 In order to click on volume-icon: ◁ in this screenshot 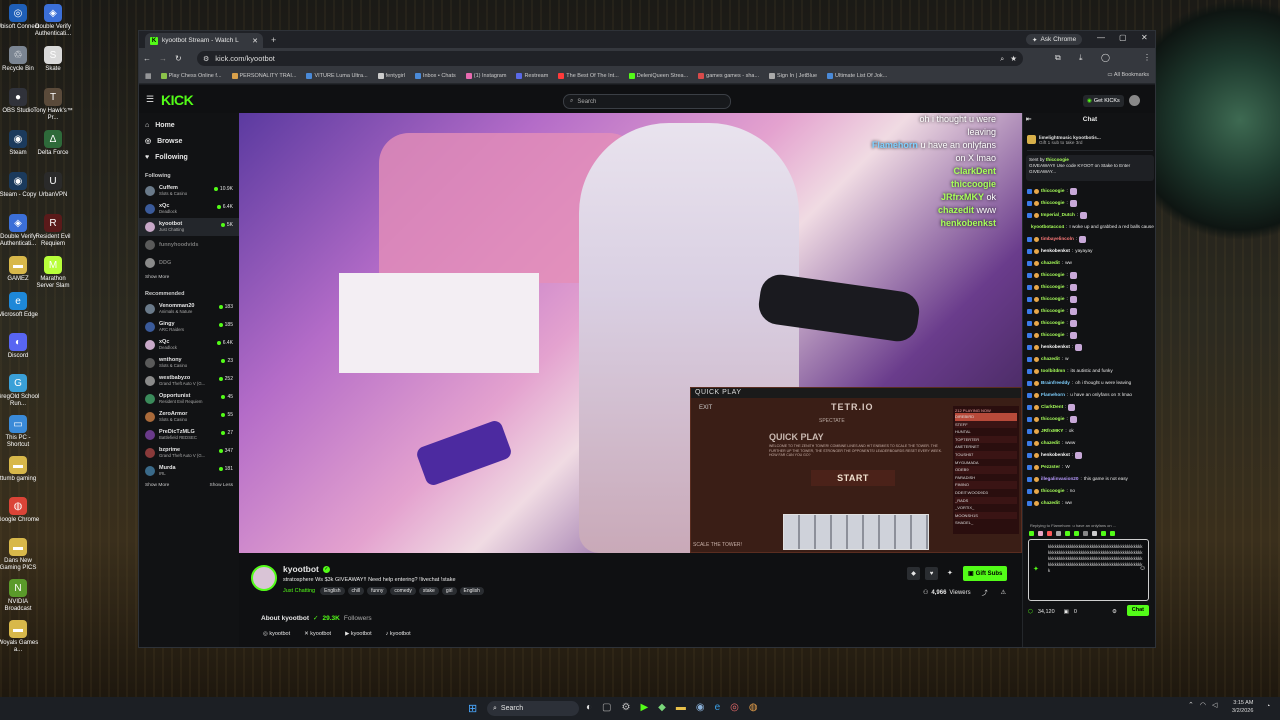, I will do `click(1214, 705)`.